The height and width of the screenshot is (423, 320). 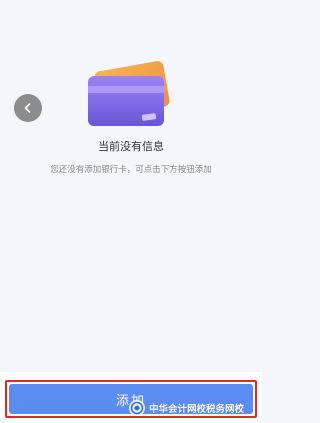 I want to click on empty-state-title: 当前没有信息, so click(x=131, y=146).